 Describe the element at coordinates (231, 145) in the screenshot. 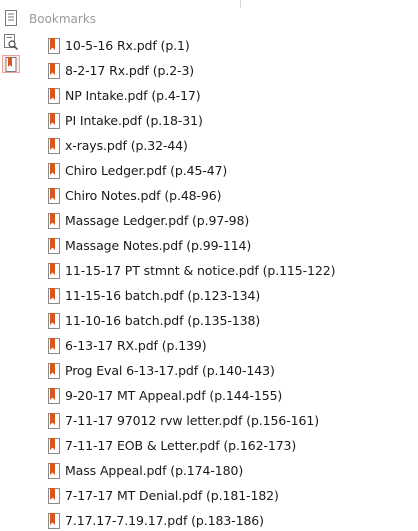

I see `bookmark-item: x-rays.pdf (p.32-44)` at that location.